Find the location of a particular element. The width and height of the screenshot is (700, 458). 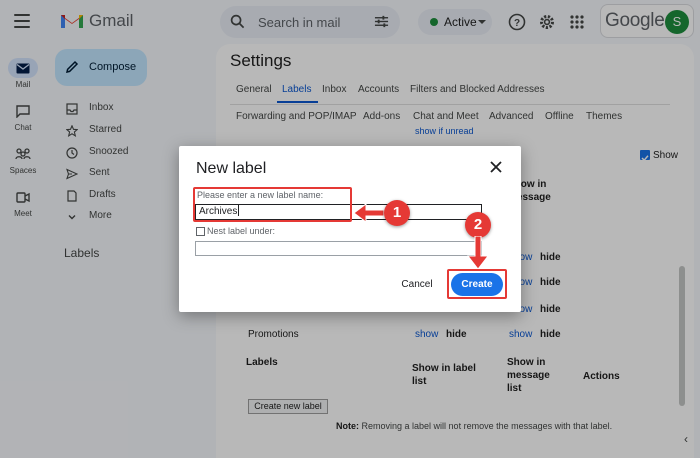

step-1-badge: 1 is located at coordinates (397, 213).